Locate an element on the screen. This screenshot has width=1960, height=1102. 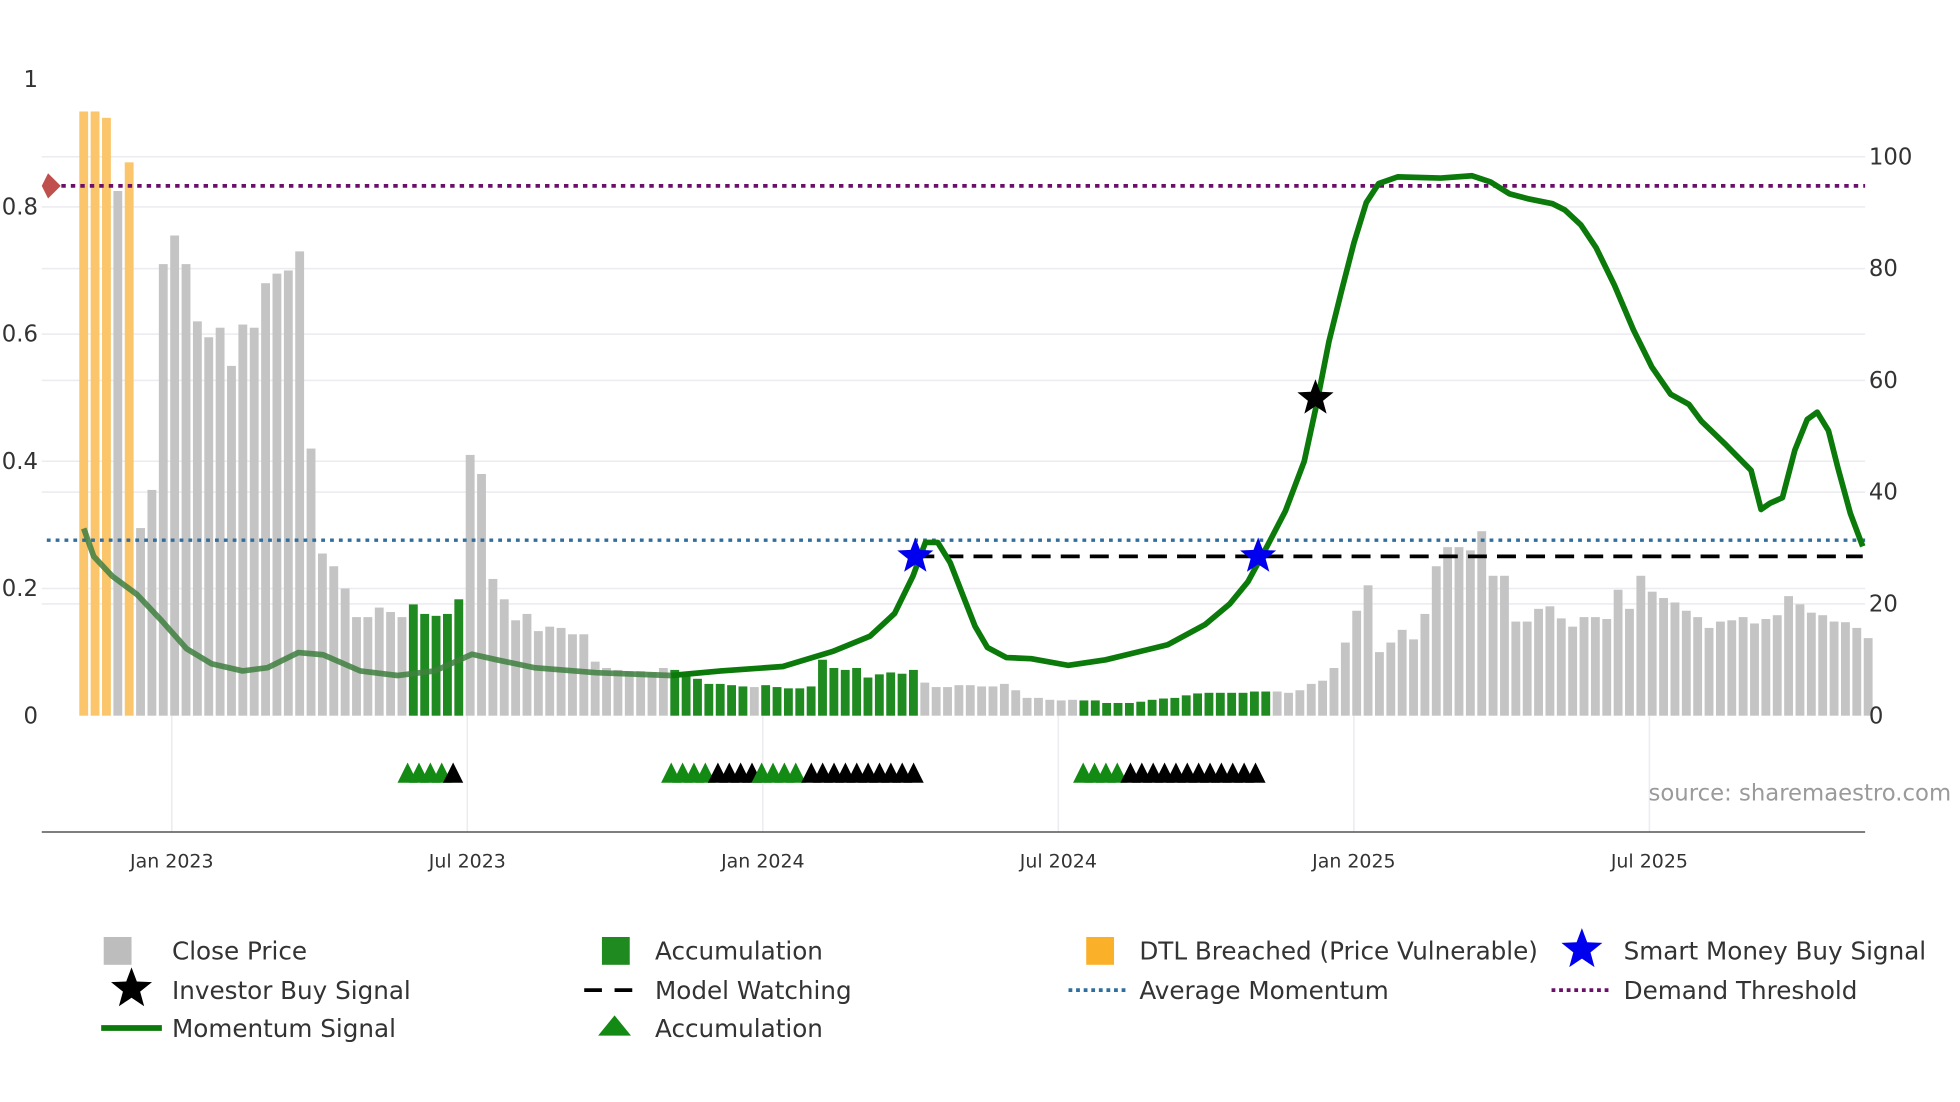
legend-item: Model Watching is located at coordinates (718, 990).